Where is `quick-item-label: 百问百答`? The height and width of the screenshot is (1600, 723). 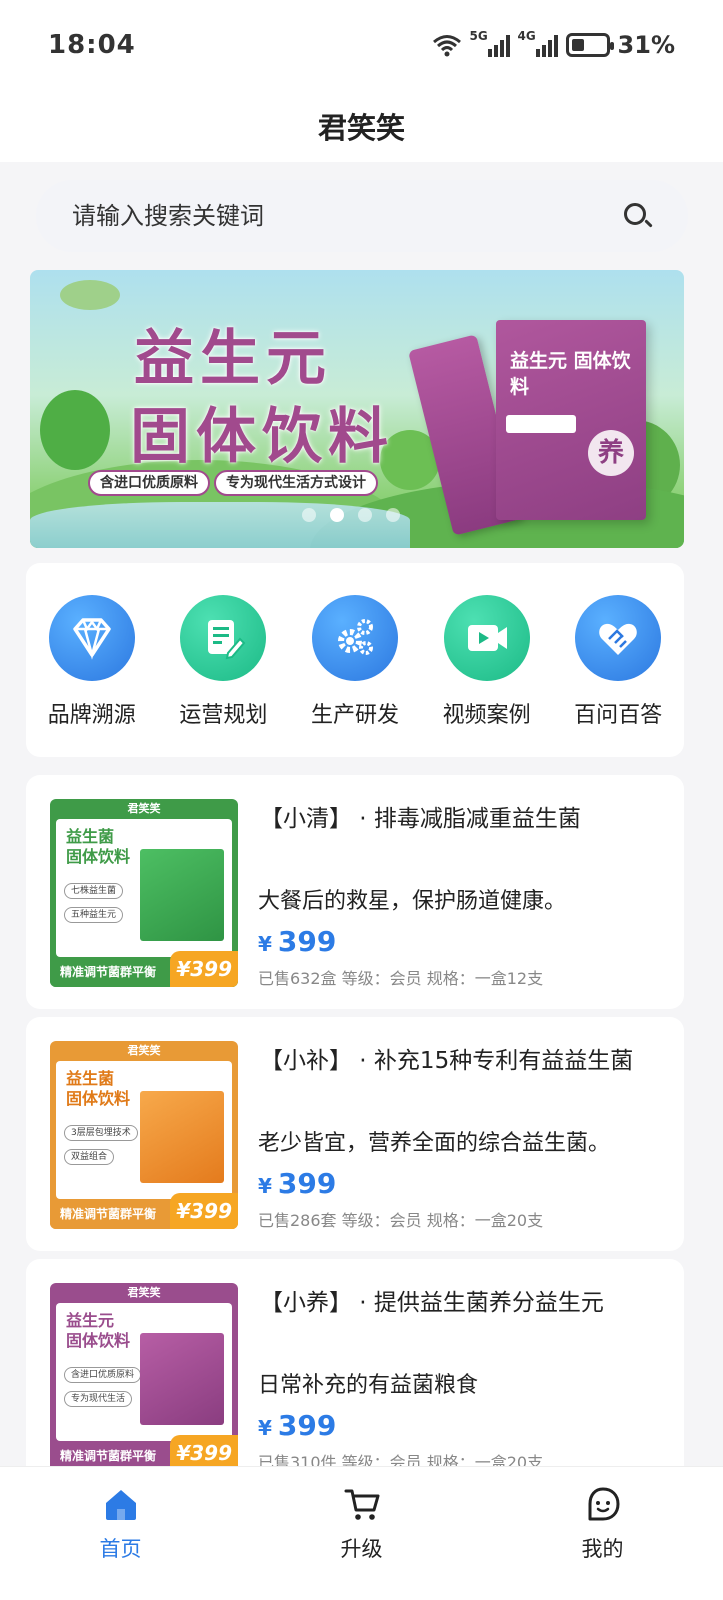
quick-item-label: 百问百答 is located at coordinates (618, 715).